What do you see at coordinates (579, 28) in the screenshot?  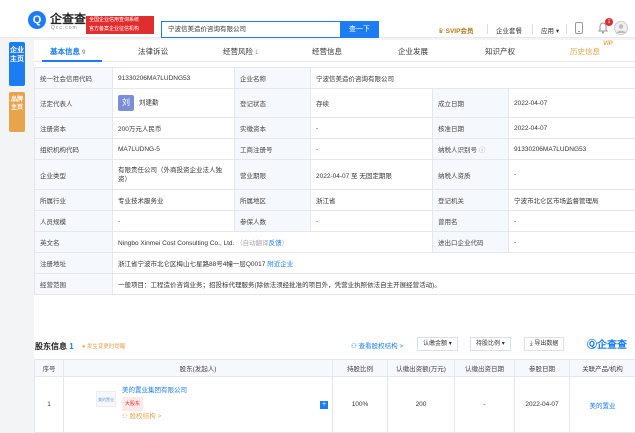 I see `phone-icon` at bounding box center [579, 28].